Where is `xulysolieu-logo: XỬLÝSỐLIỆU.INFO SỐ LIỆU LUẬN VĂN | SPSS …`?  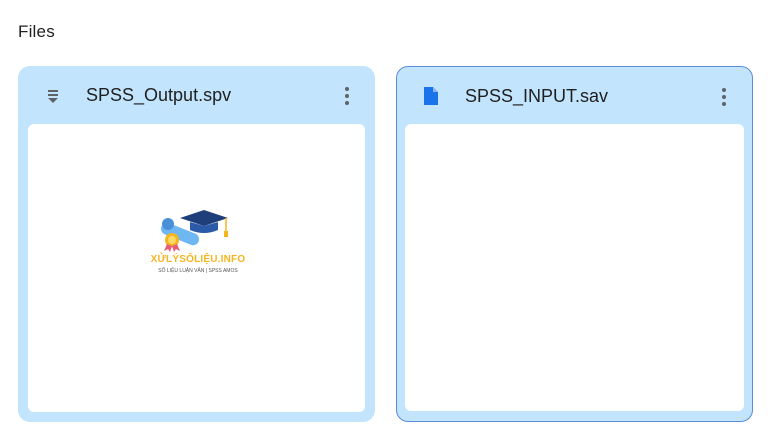
xulysolieu-logo: XỬLÝSỐLIỆU.INFO SỐ LIỆU LUẬN VĂN | SPSS … is located at coordinates (198, 244).